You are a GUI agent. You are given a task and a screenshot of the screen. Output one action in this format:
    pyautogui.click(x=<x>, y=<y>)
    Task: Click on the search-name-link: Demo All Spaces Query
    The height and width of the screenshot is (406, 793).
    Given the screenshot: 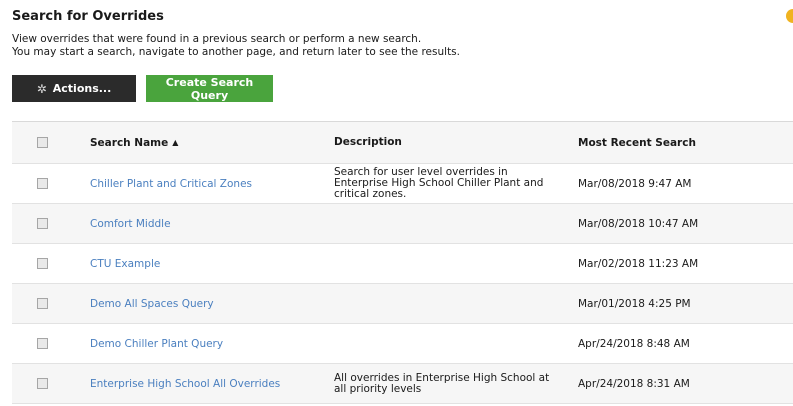 What is the action you would take?
    pyautogui.click(x=152, y=304)
    